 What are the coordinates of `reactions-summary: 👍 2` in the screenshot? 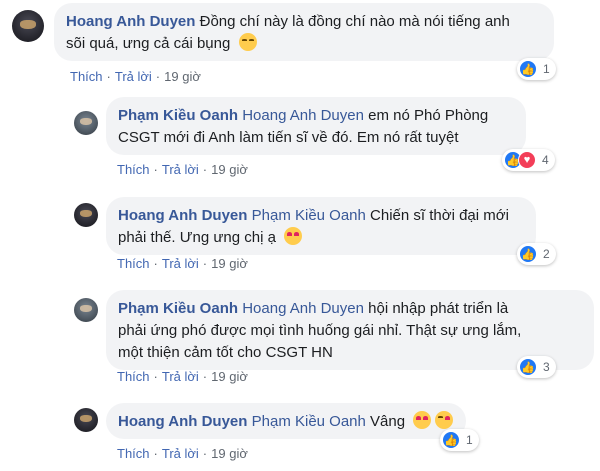 It's located at (536, 254).